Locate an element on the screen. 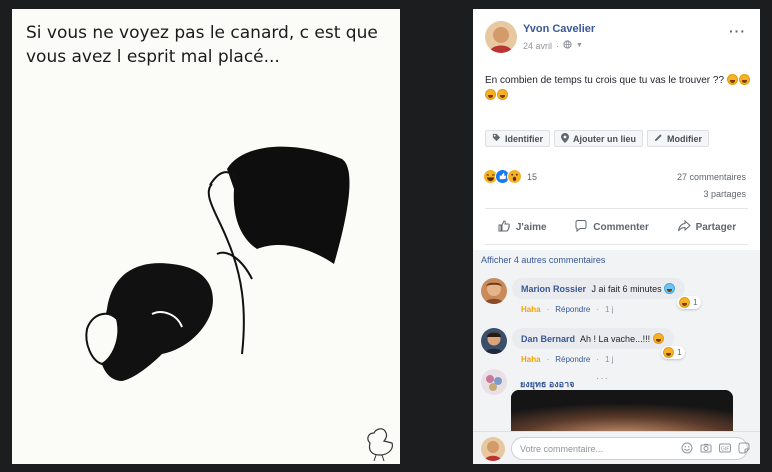 Image resolution: width=772 pixels, height=472 pixels. edit-button: Modifier is located at coordinates (678, 138).